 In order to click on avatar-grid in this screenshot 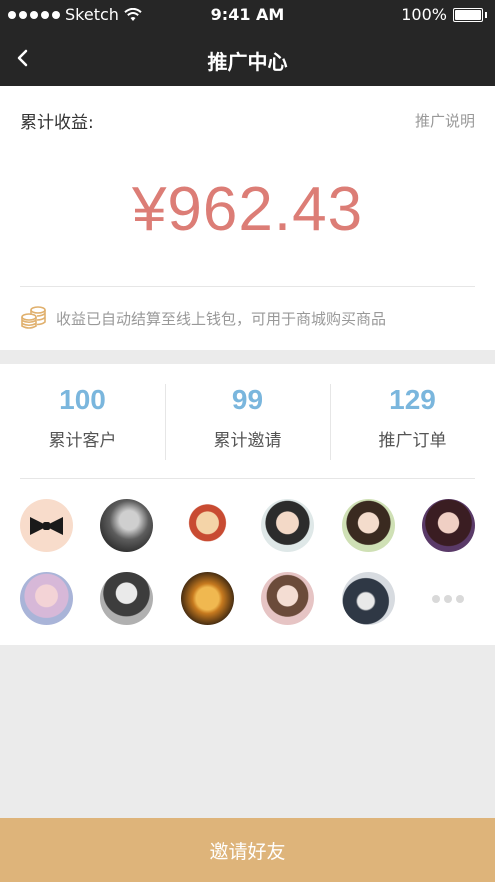, I will do `click(247, 562)`.